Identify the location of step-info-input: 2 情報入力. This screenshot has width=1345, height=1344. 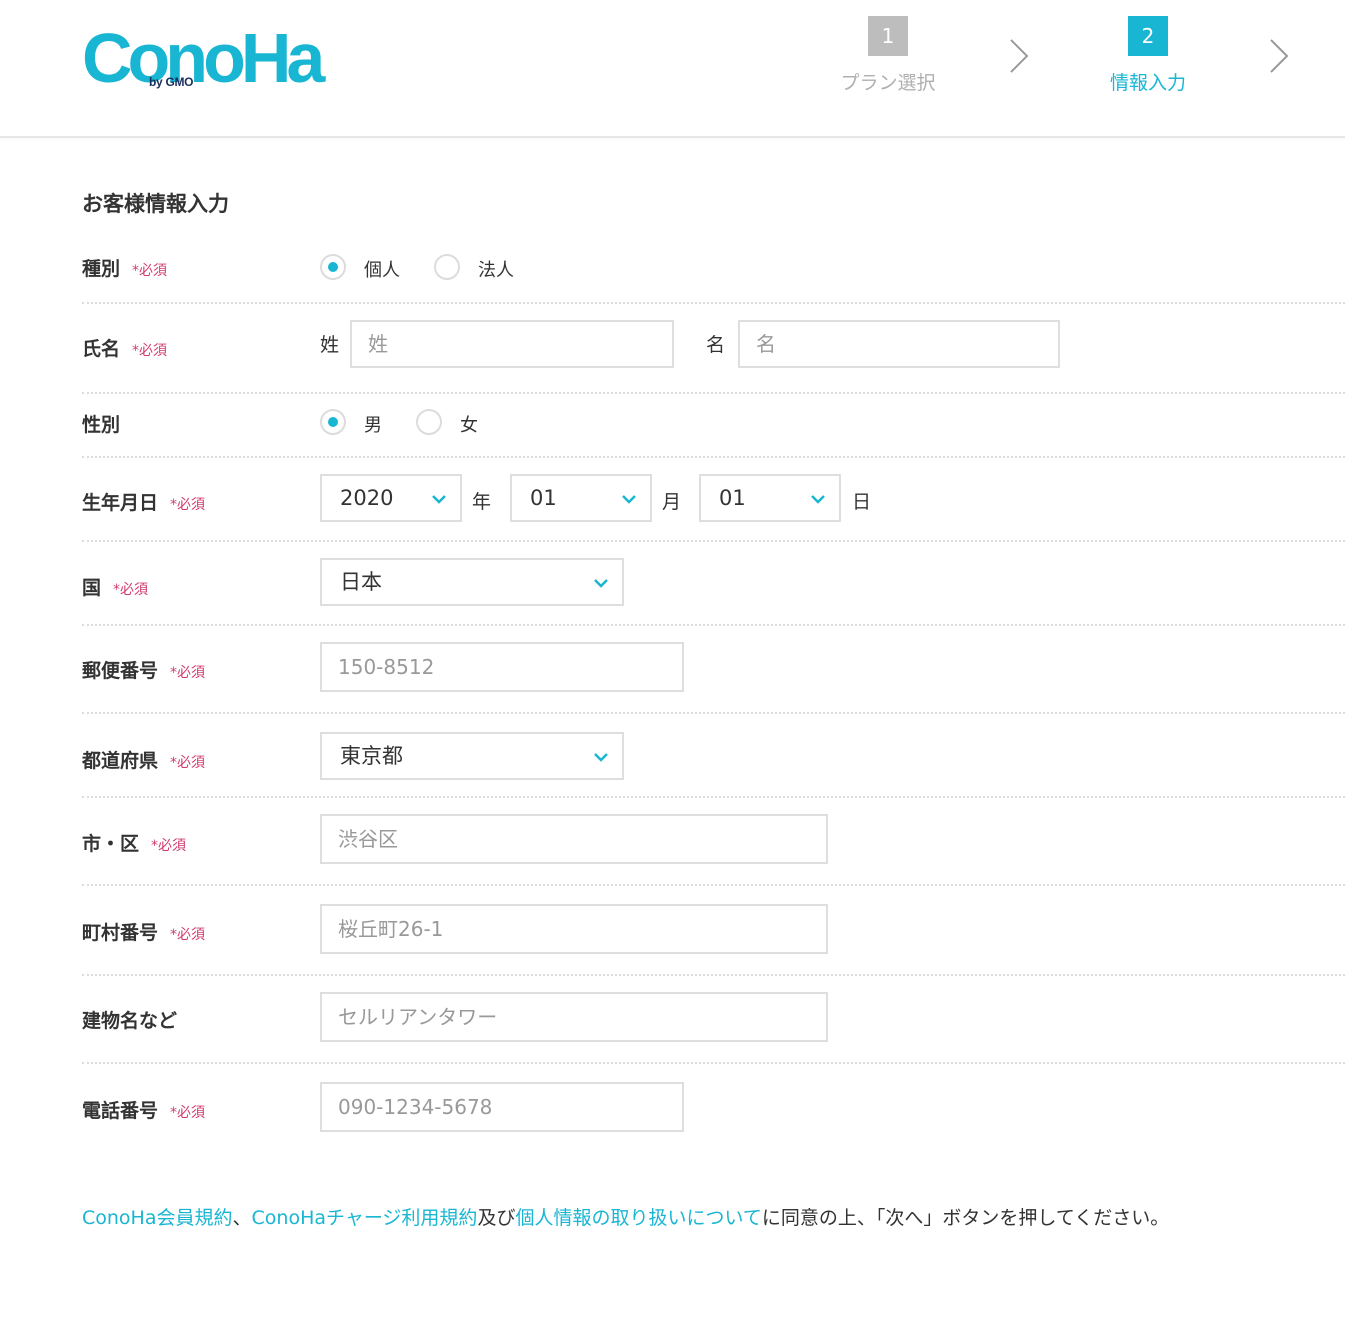
(1148, 55).